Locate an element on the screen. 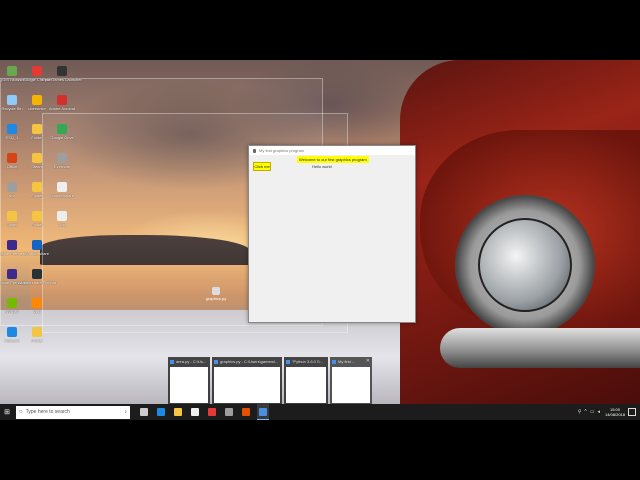 The image size is (640, 480). desktop-icon: Google Drive is located at coordinates (62, 132).